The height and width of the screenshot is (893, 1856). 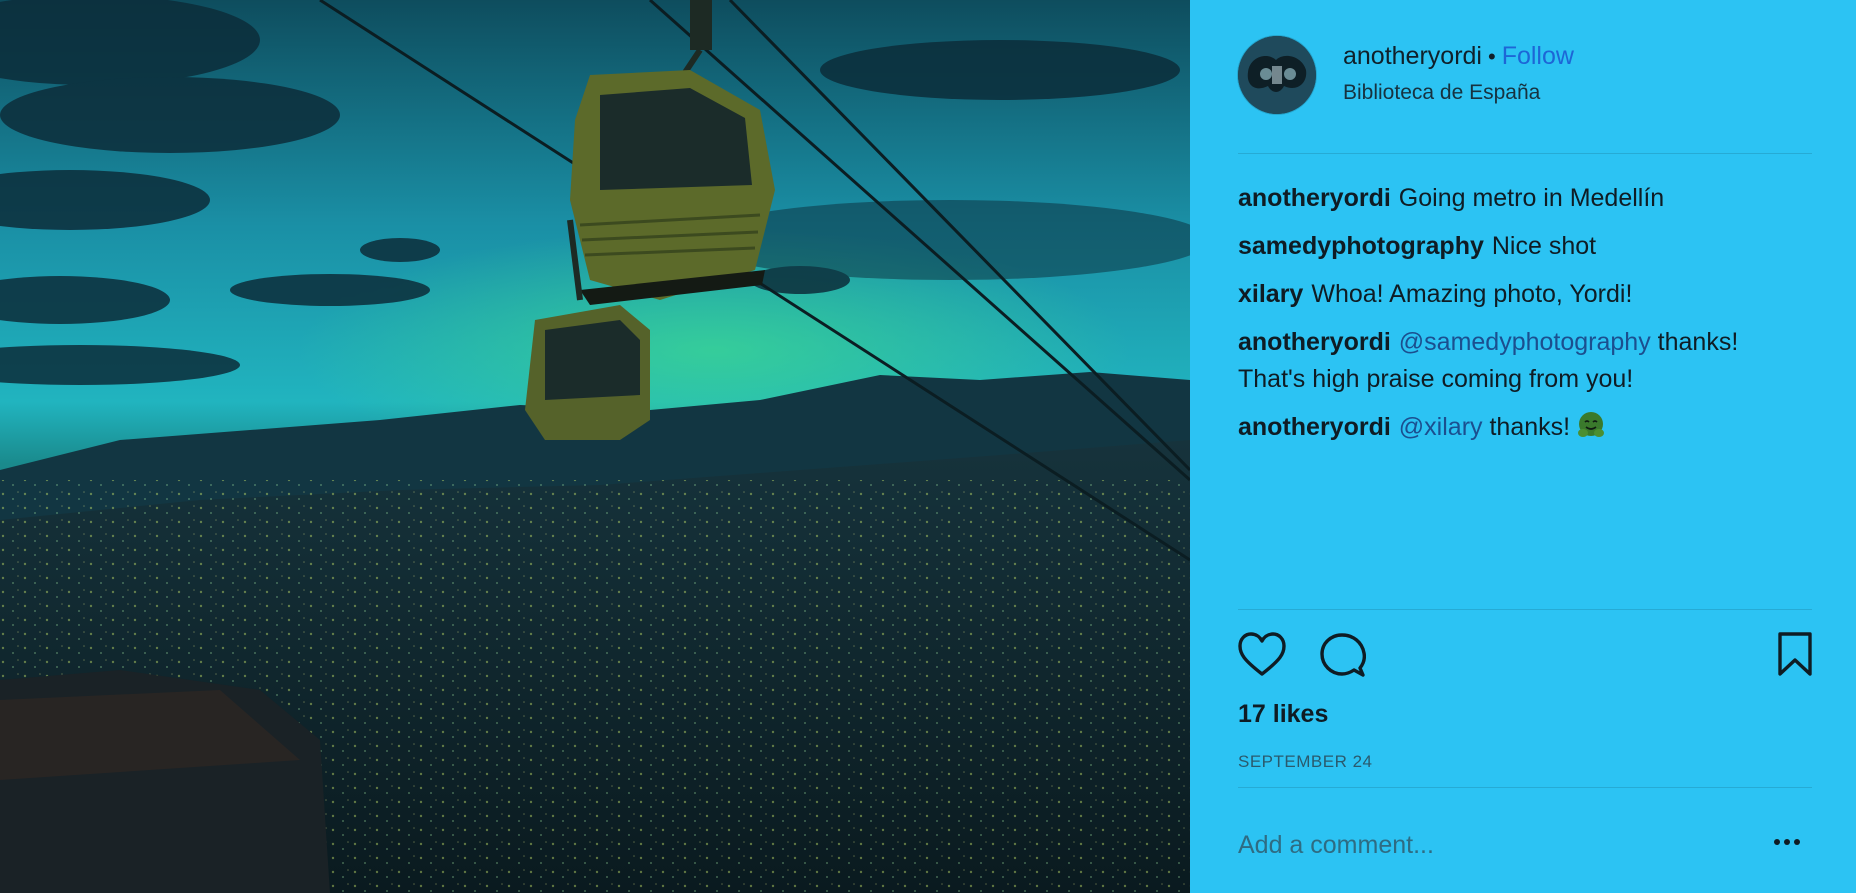 I want to click on comment-author: samedyphotography, so click(x=1361, y=246).